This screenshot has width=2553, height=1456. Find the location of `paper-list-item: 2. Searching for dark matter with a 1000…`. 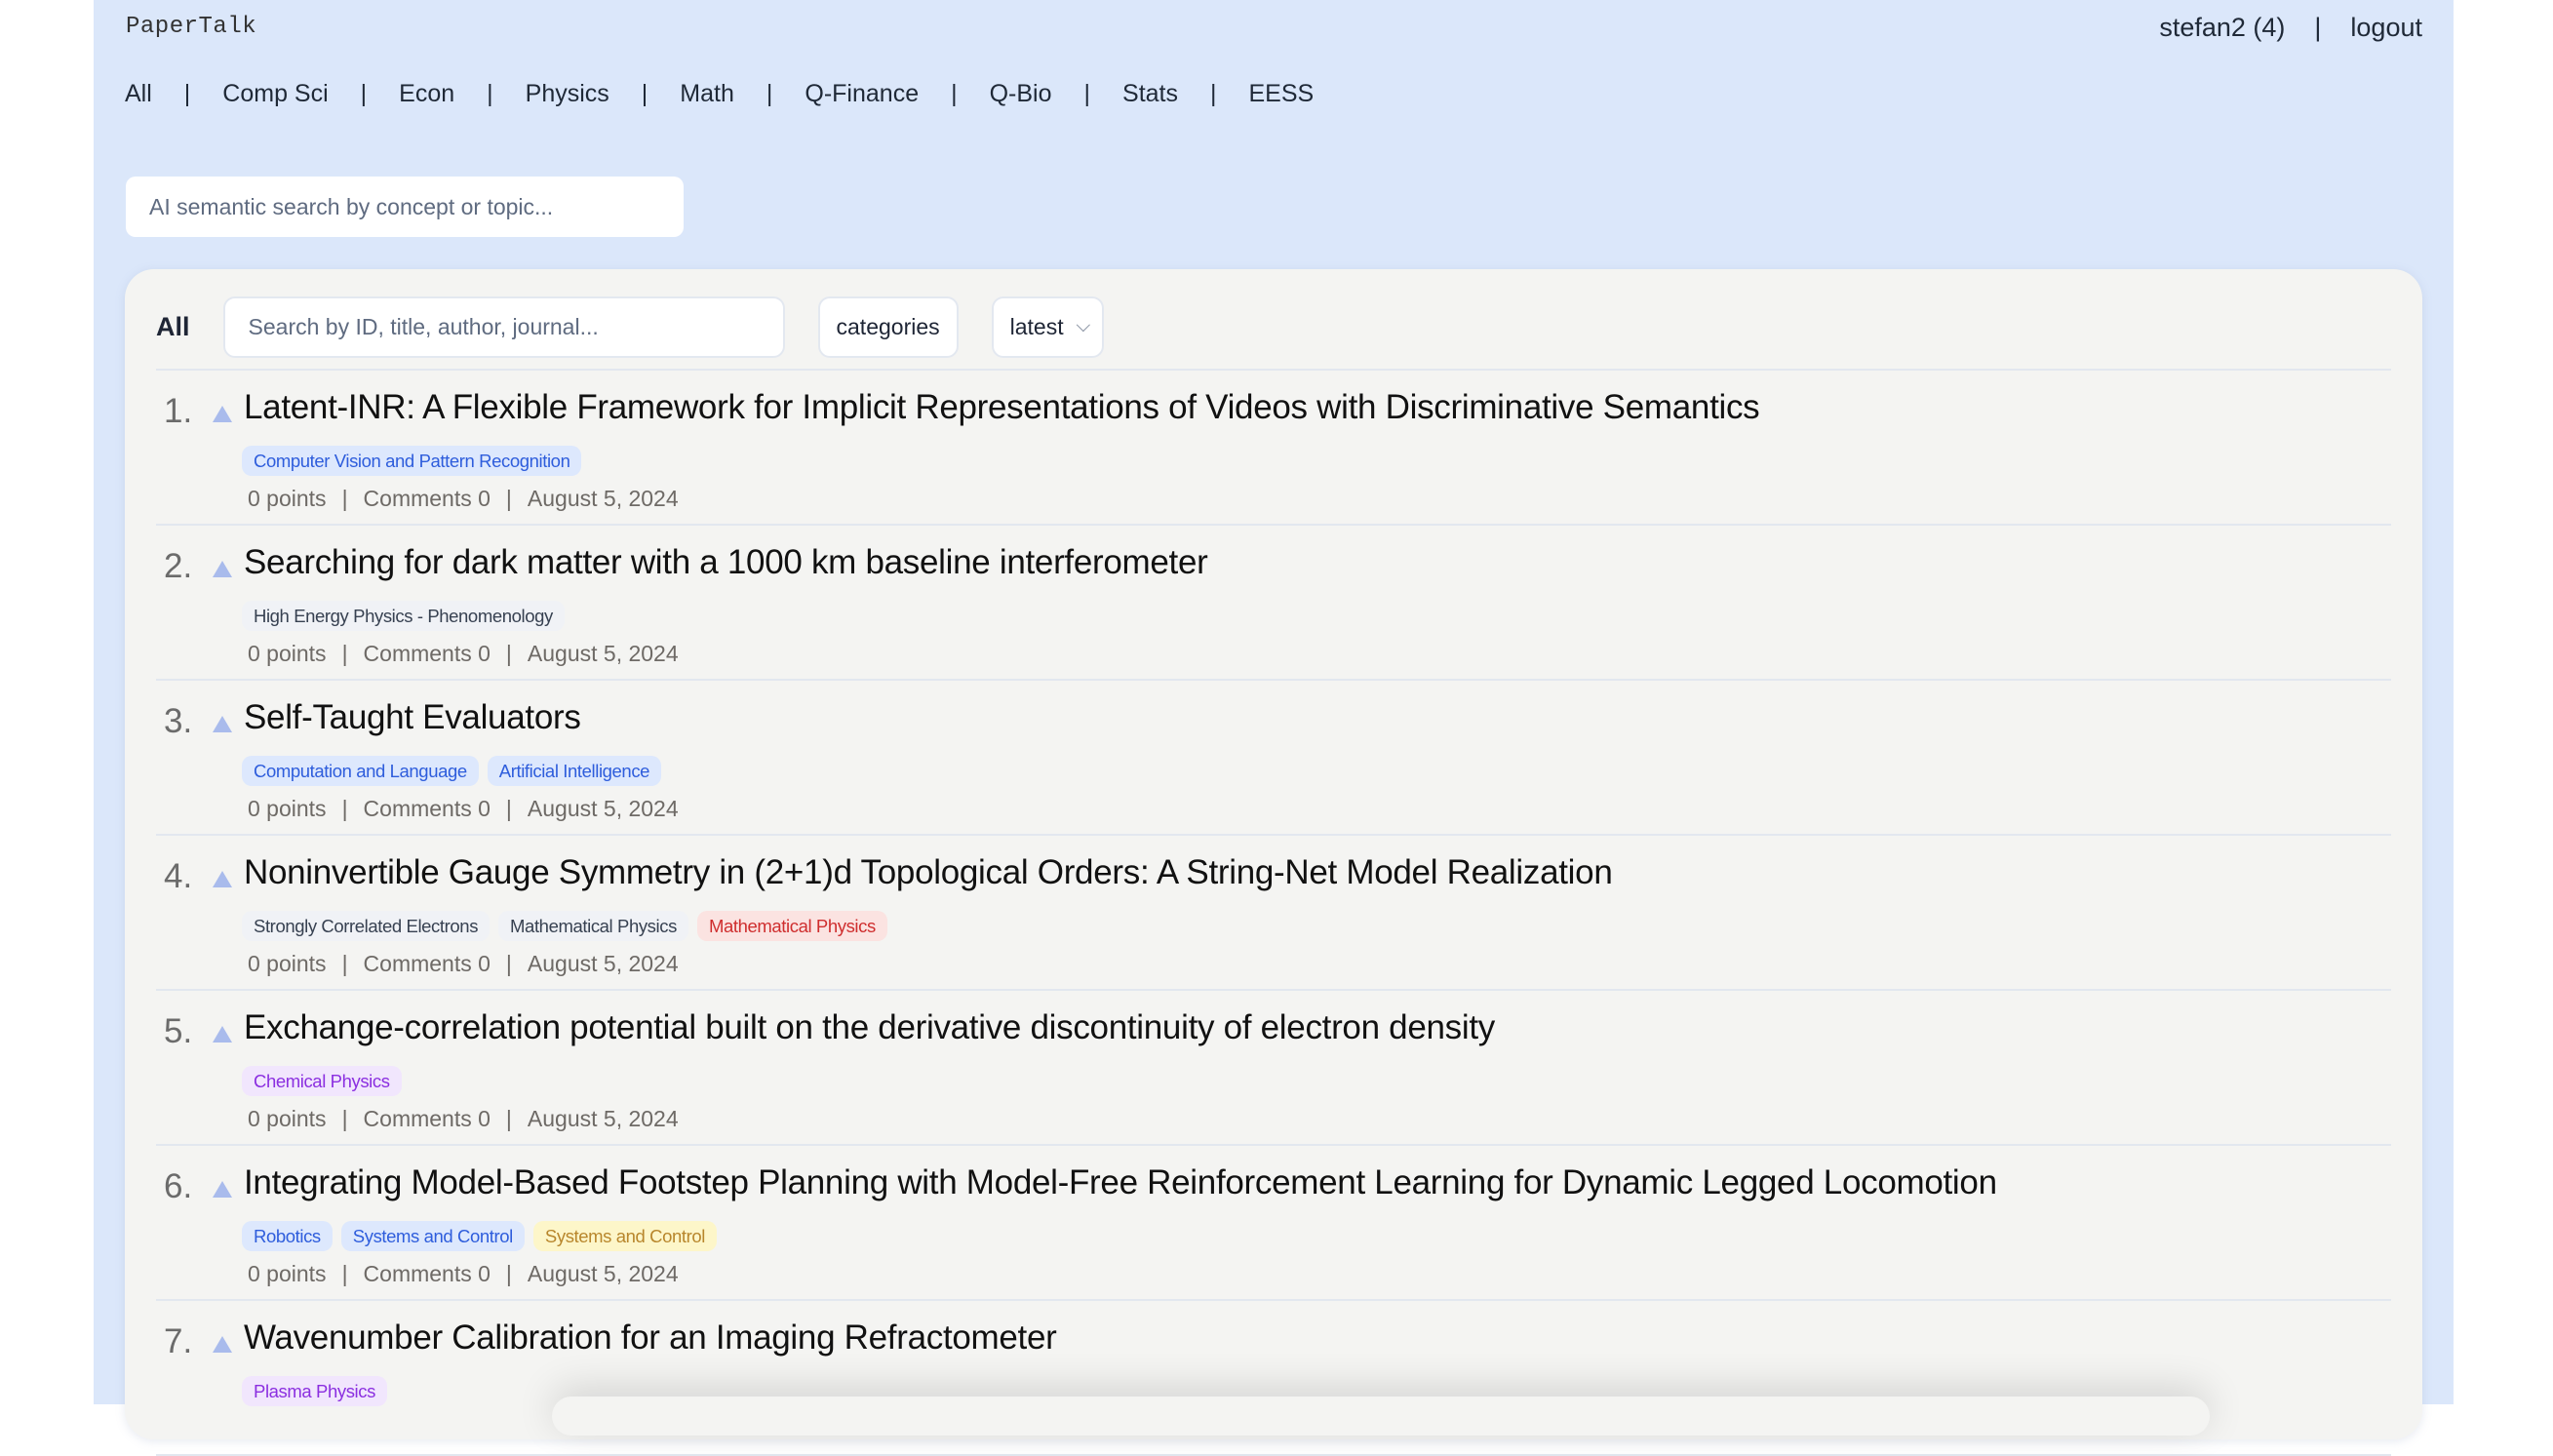

paper-list-item: 2. Searching for dark matter with a 1000… is located at coordinates (1273, 603).